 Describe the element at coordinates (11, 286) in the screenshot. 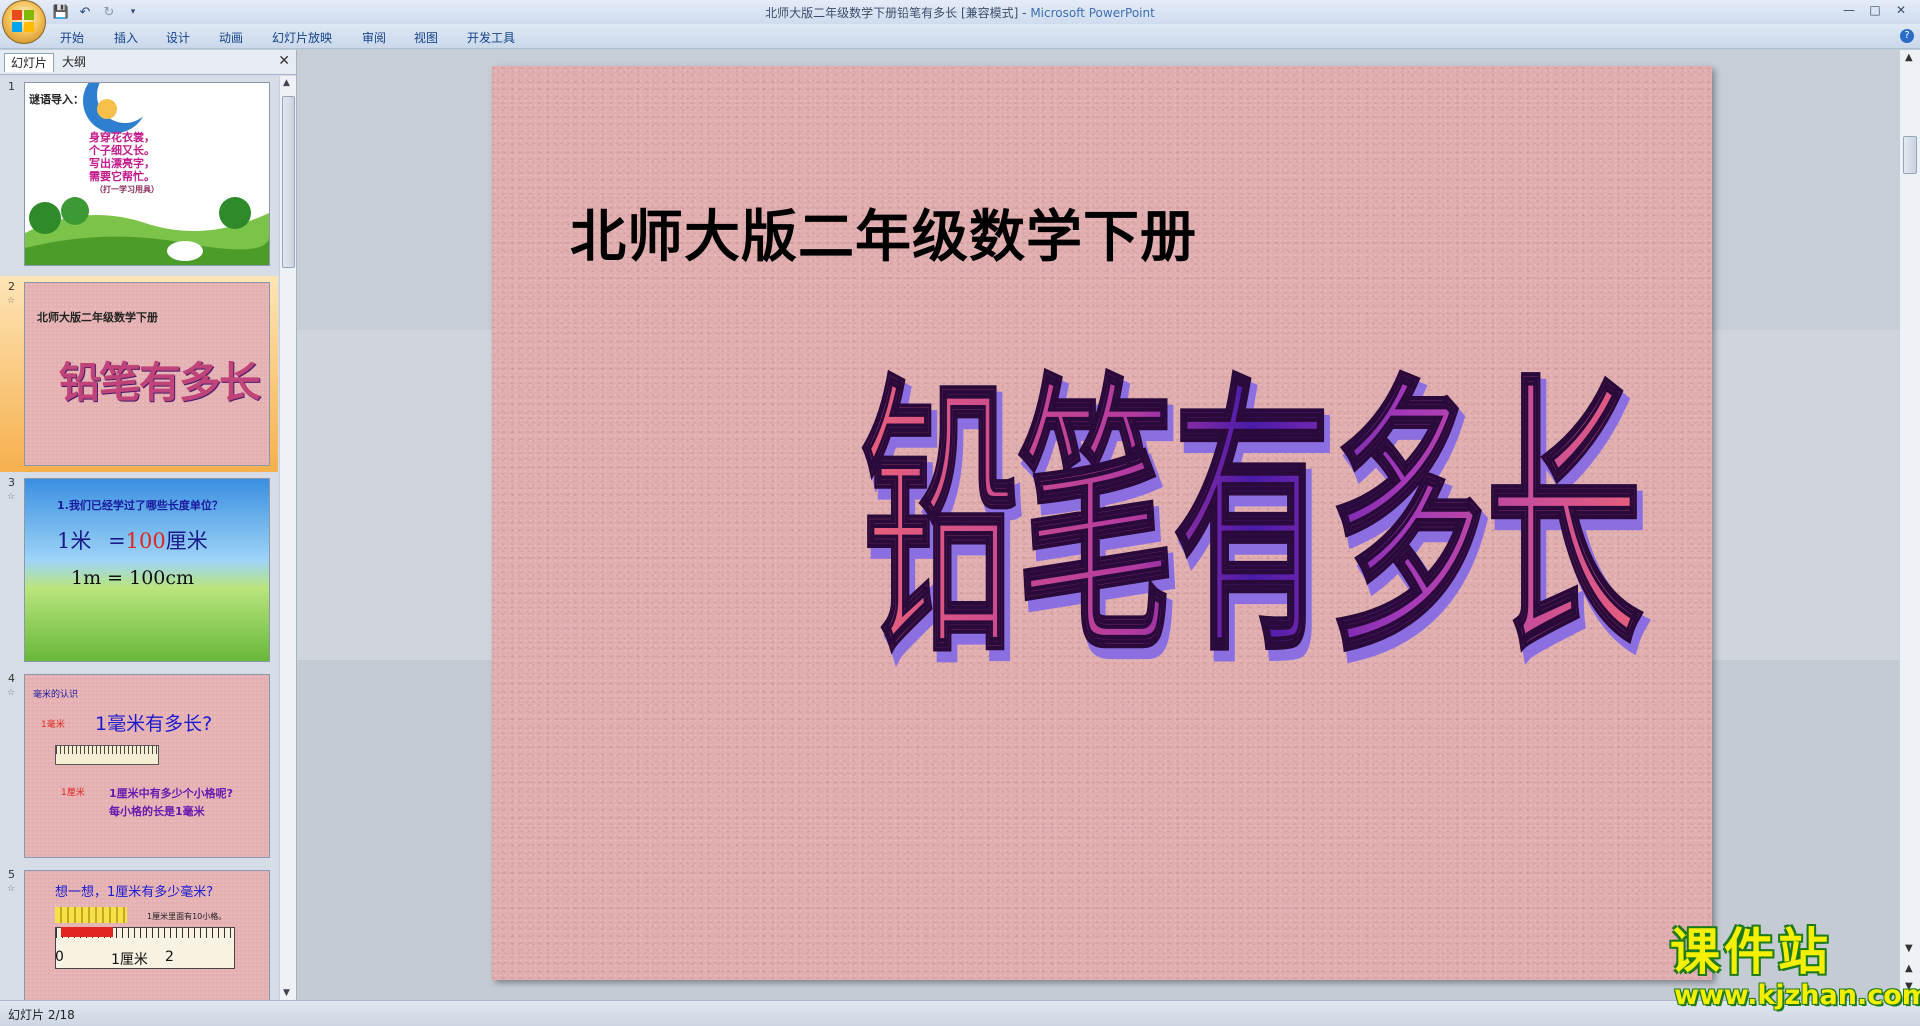

I see `slide-number: 2` at that location.